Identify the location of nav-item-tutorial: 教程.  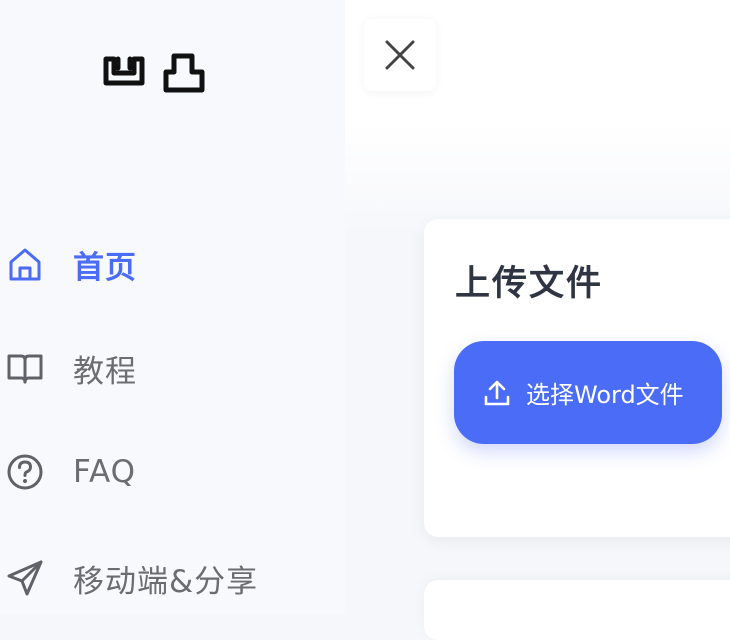
(68, 368).